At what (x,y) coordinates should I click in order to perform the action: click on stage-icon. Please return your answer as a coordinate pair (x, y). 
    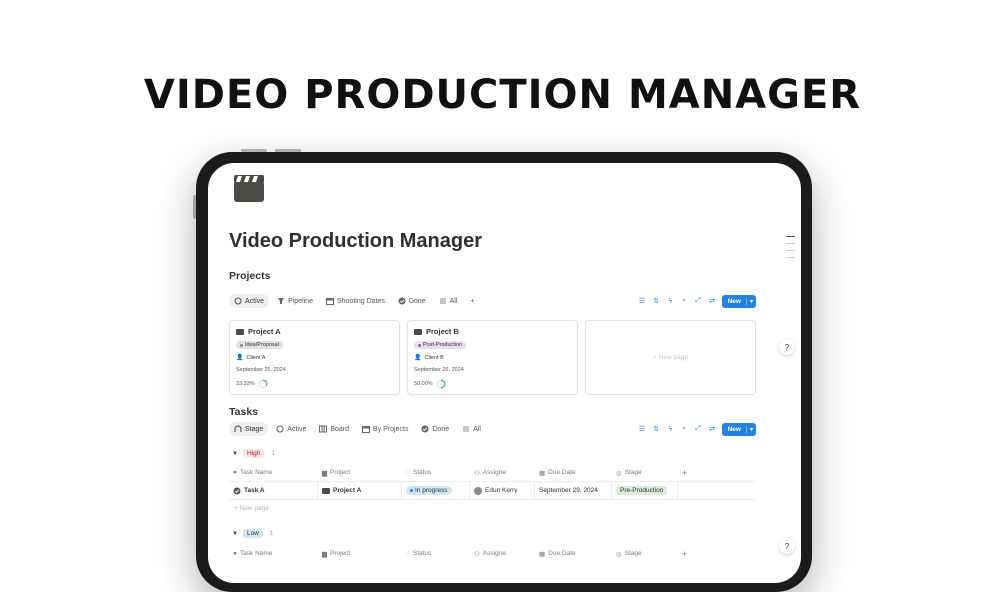
    Looking at the image, I should click on (238, 428).